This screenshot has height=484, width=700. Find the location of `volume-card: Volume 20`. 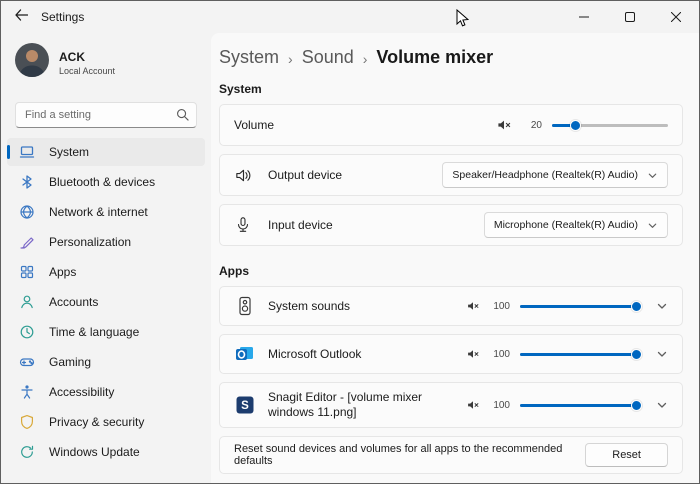

volume-card: Volume 20 is located at coordinates (451, 125).